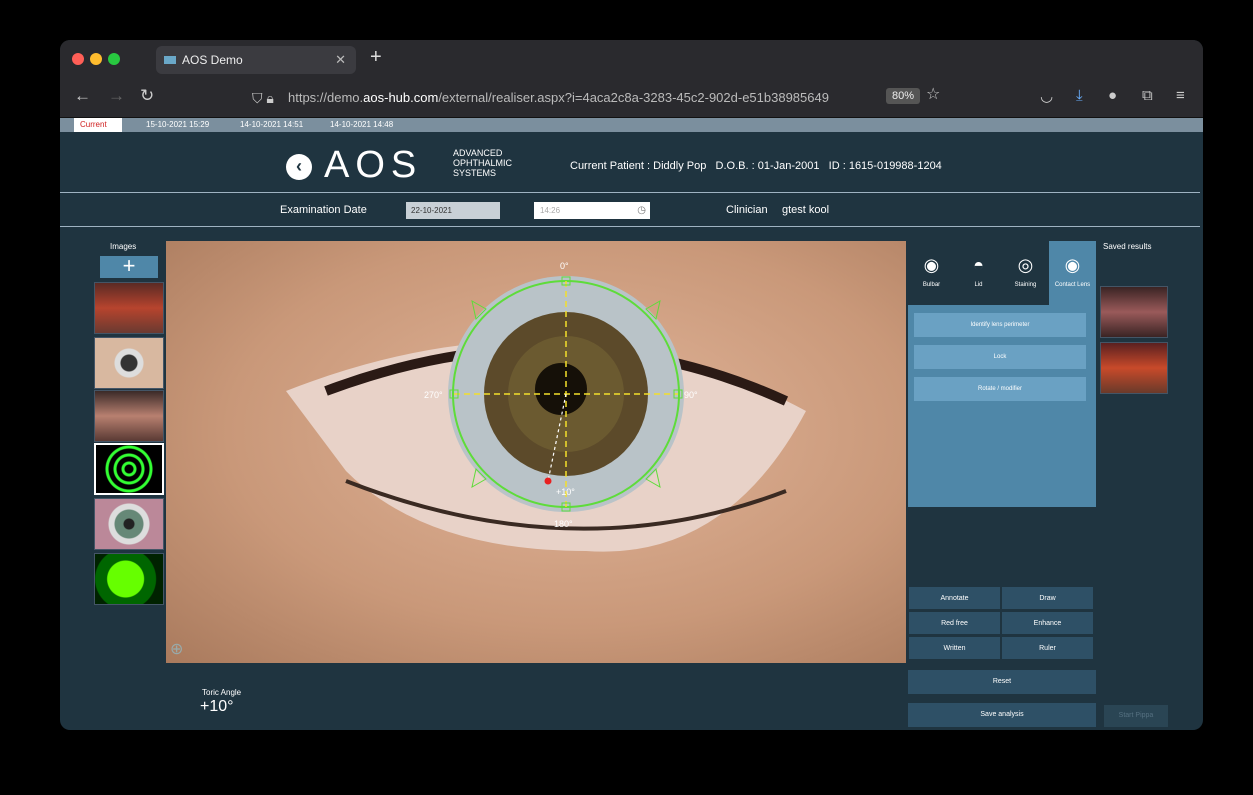 Image resolution: width=1253 pixels, height=795 pixels. I want to click on red-free-button: Red free, so click(954, 623).